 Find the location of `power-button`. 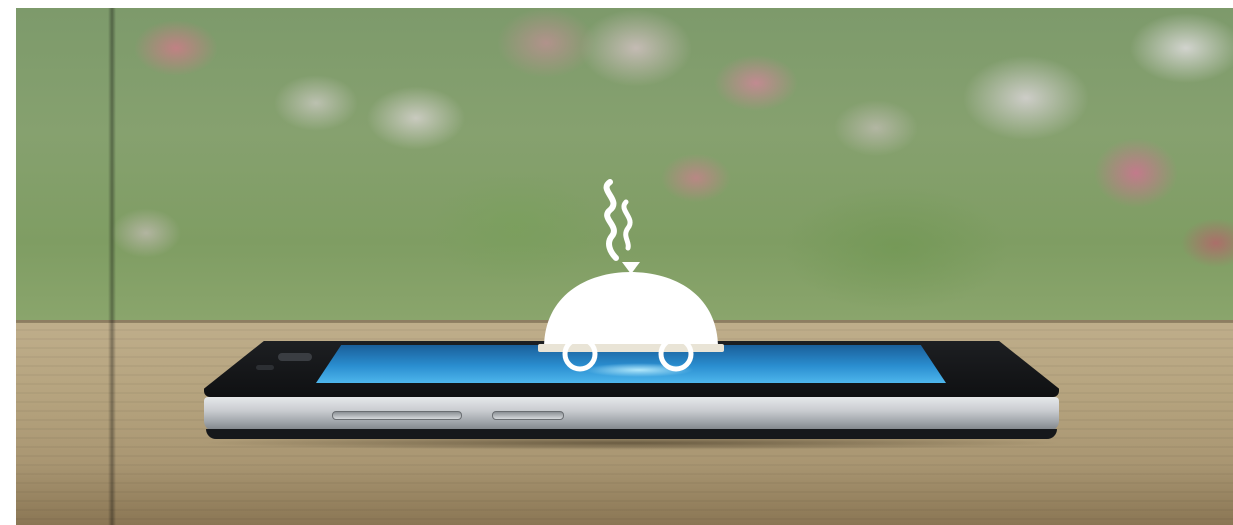

power-button is located at coordinates (528, 415).